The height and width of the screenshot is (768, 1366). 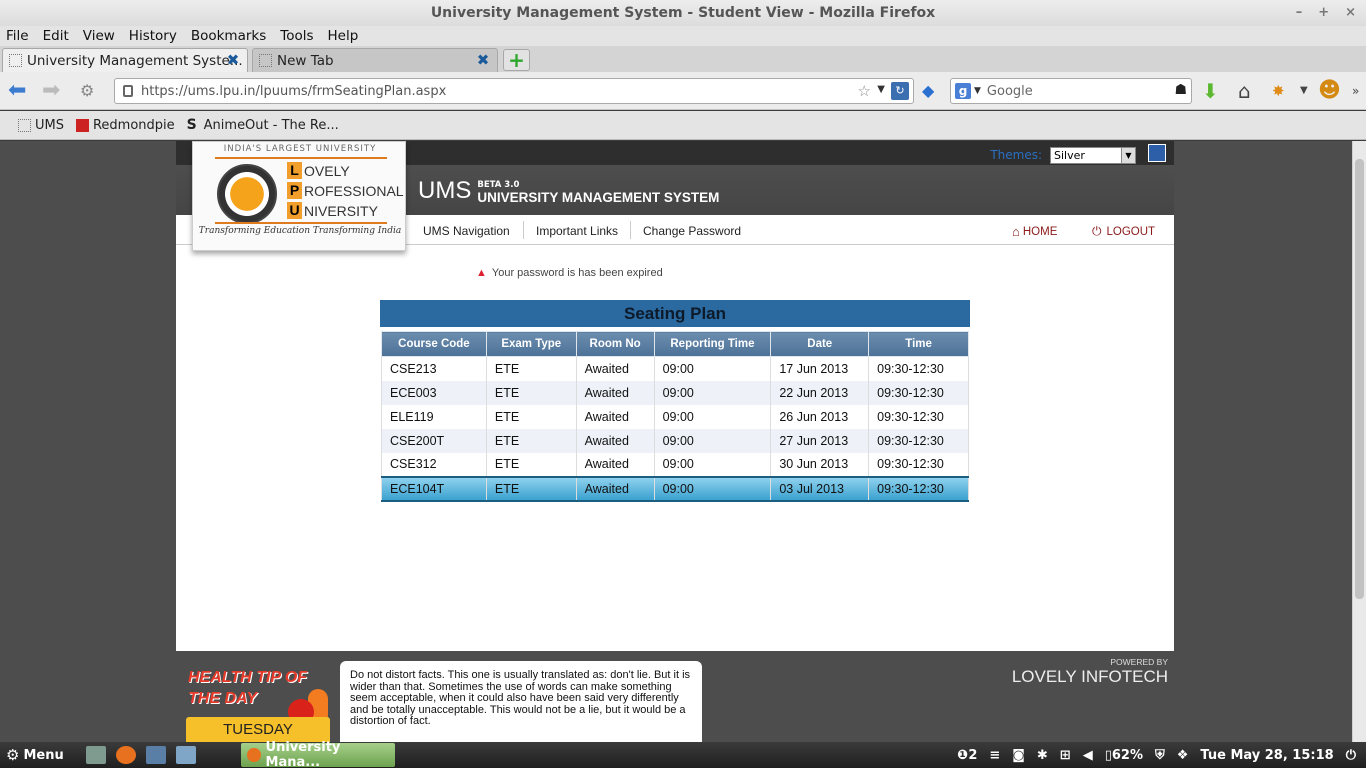 I want to click on network-icon: ⊞, so click(x=1065, y=755).